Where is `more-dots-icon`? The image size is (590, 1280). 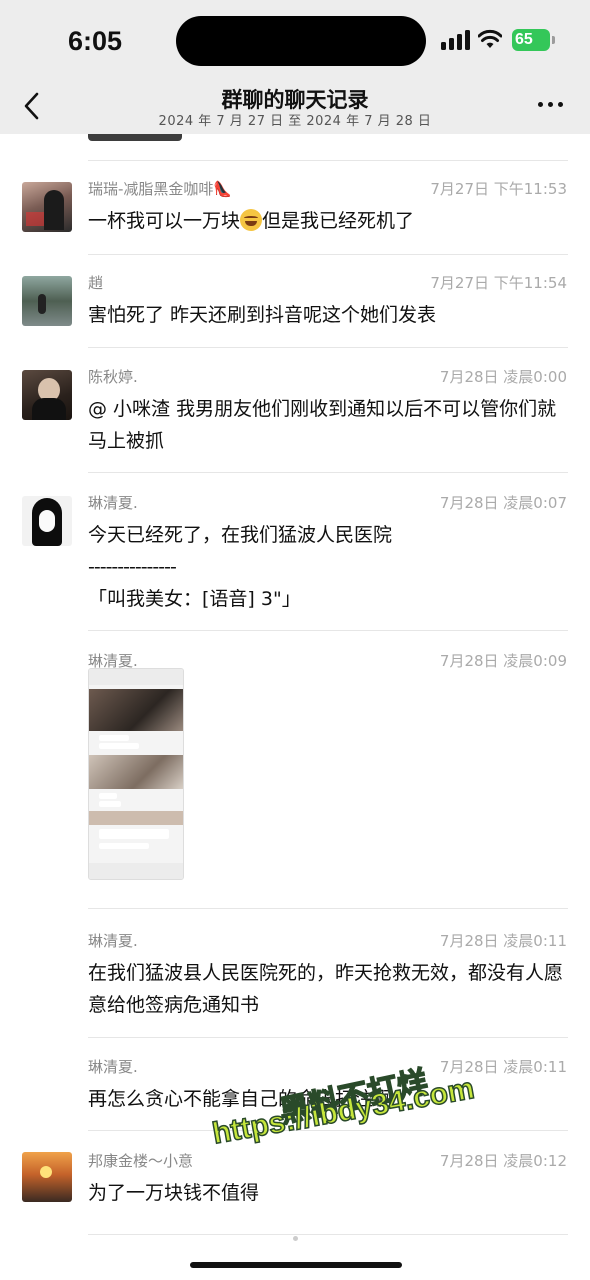 more-dots-icon is located at coordinates (551, 105).